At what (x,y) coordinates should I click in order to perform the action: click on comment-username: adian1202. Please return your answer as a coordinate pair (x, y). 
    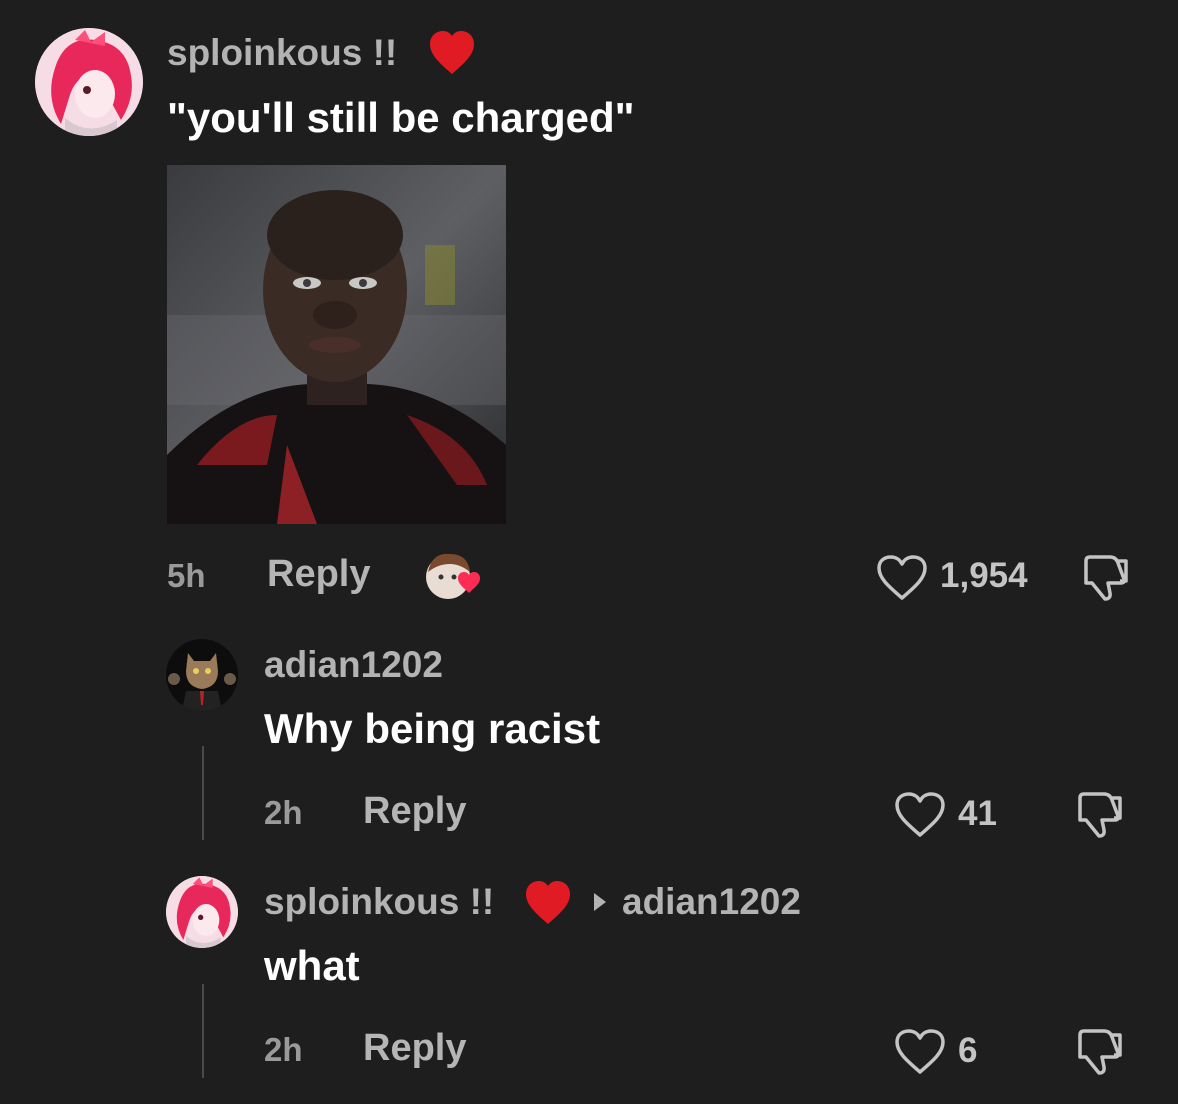
    Looking at the image, I should click on (353, 665).